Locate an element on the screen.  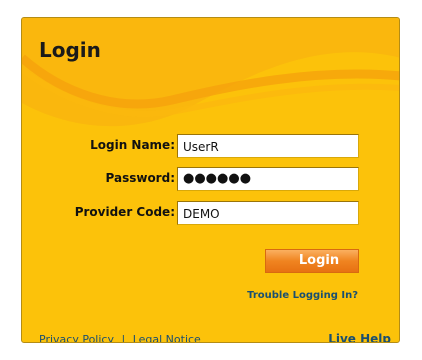
provider-code-row: Provider Code: DEMO is located at coordinates (210, 213).